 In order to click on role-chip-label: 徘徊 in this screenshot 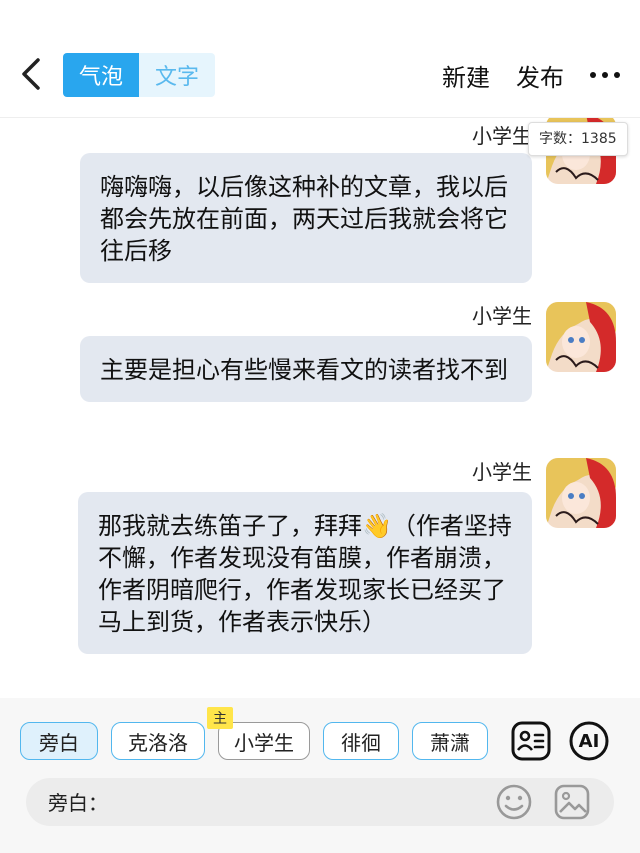, I will do `click(361, 742)`.